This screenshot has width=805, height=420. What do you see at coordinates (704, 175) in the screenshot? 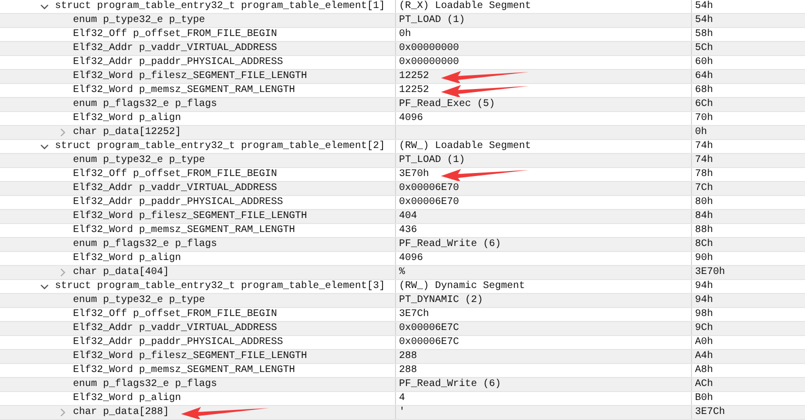
I see `field-offset: 78h` at bounding box center [704, 175].